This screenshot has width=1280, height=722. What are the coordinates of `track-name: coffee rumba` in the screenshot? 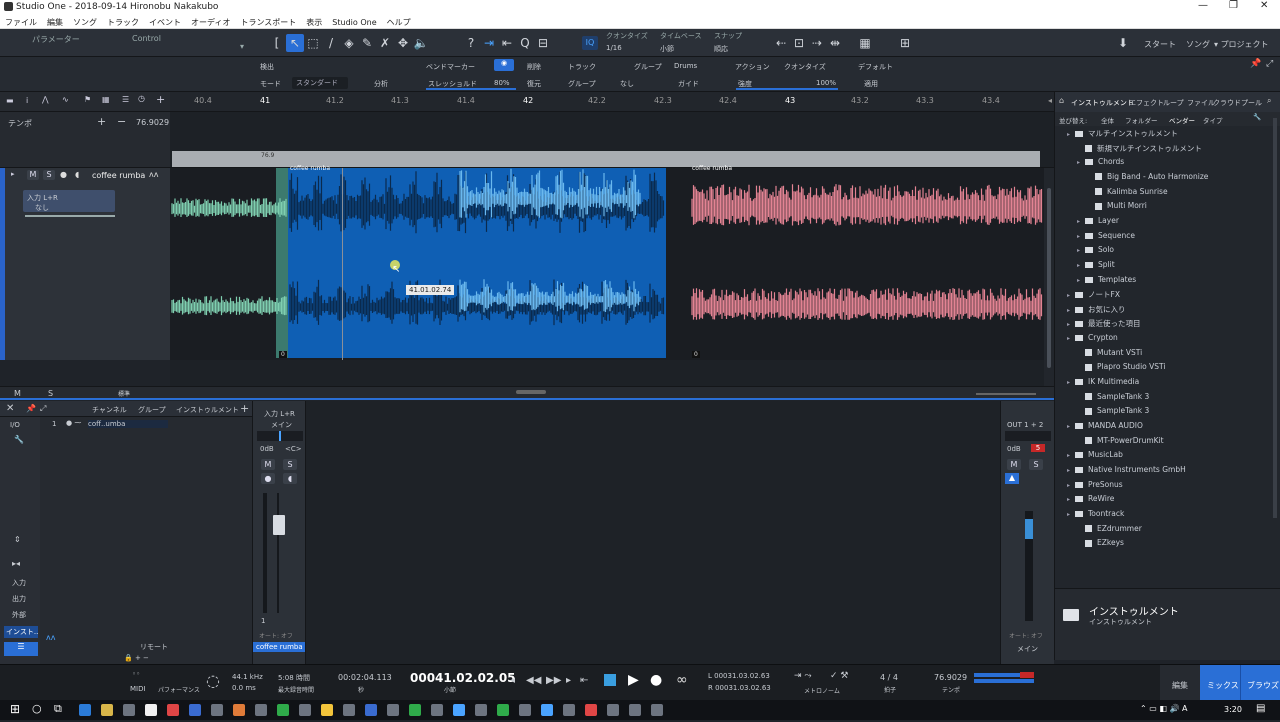 It's located at (118, 175).